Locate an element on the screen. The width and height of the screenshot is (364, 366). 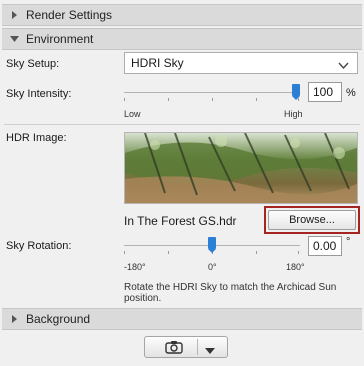
camera-button is located at coordinates (186, 347).